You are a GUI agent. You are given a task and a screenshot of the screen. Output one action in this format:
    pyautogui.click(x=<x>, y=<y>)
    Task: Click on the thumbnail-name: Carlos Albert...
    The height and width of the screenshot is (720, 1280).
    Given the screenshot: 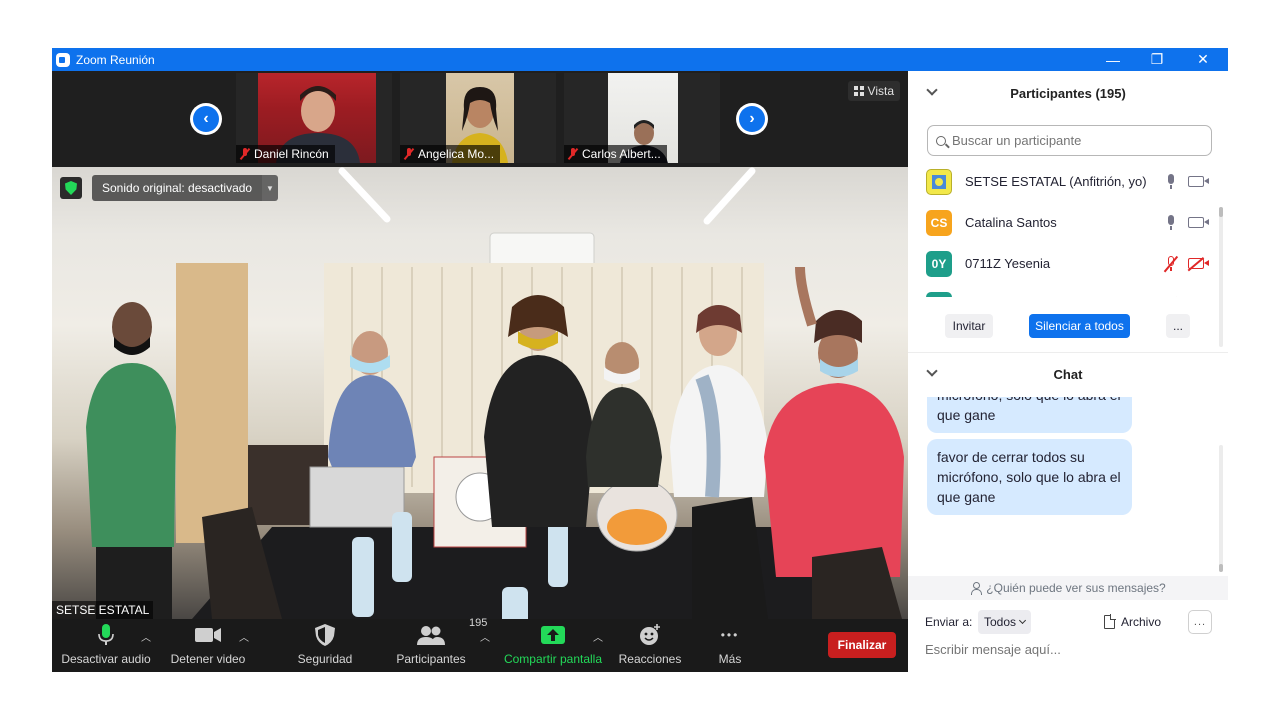 What is the action you would take?
    pyautogui.click(x=621, y=154)
    